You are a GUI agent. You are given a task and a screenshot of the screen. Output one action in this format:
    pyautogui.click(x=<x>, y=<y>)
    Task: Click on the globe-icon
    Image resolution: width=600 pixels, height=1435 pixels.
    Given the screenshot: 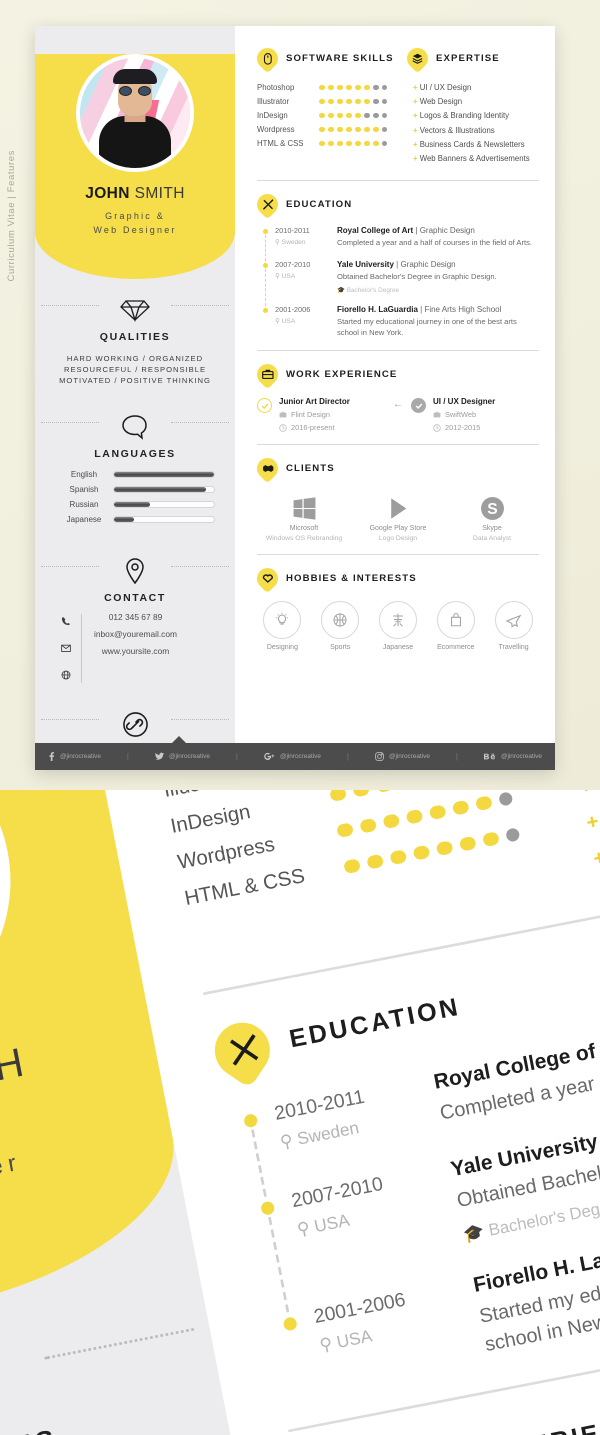 What is the action you would take?
    pyautogui.click(x=66, y=676)
    